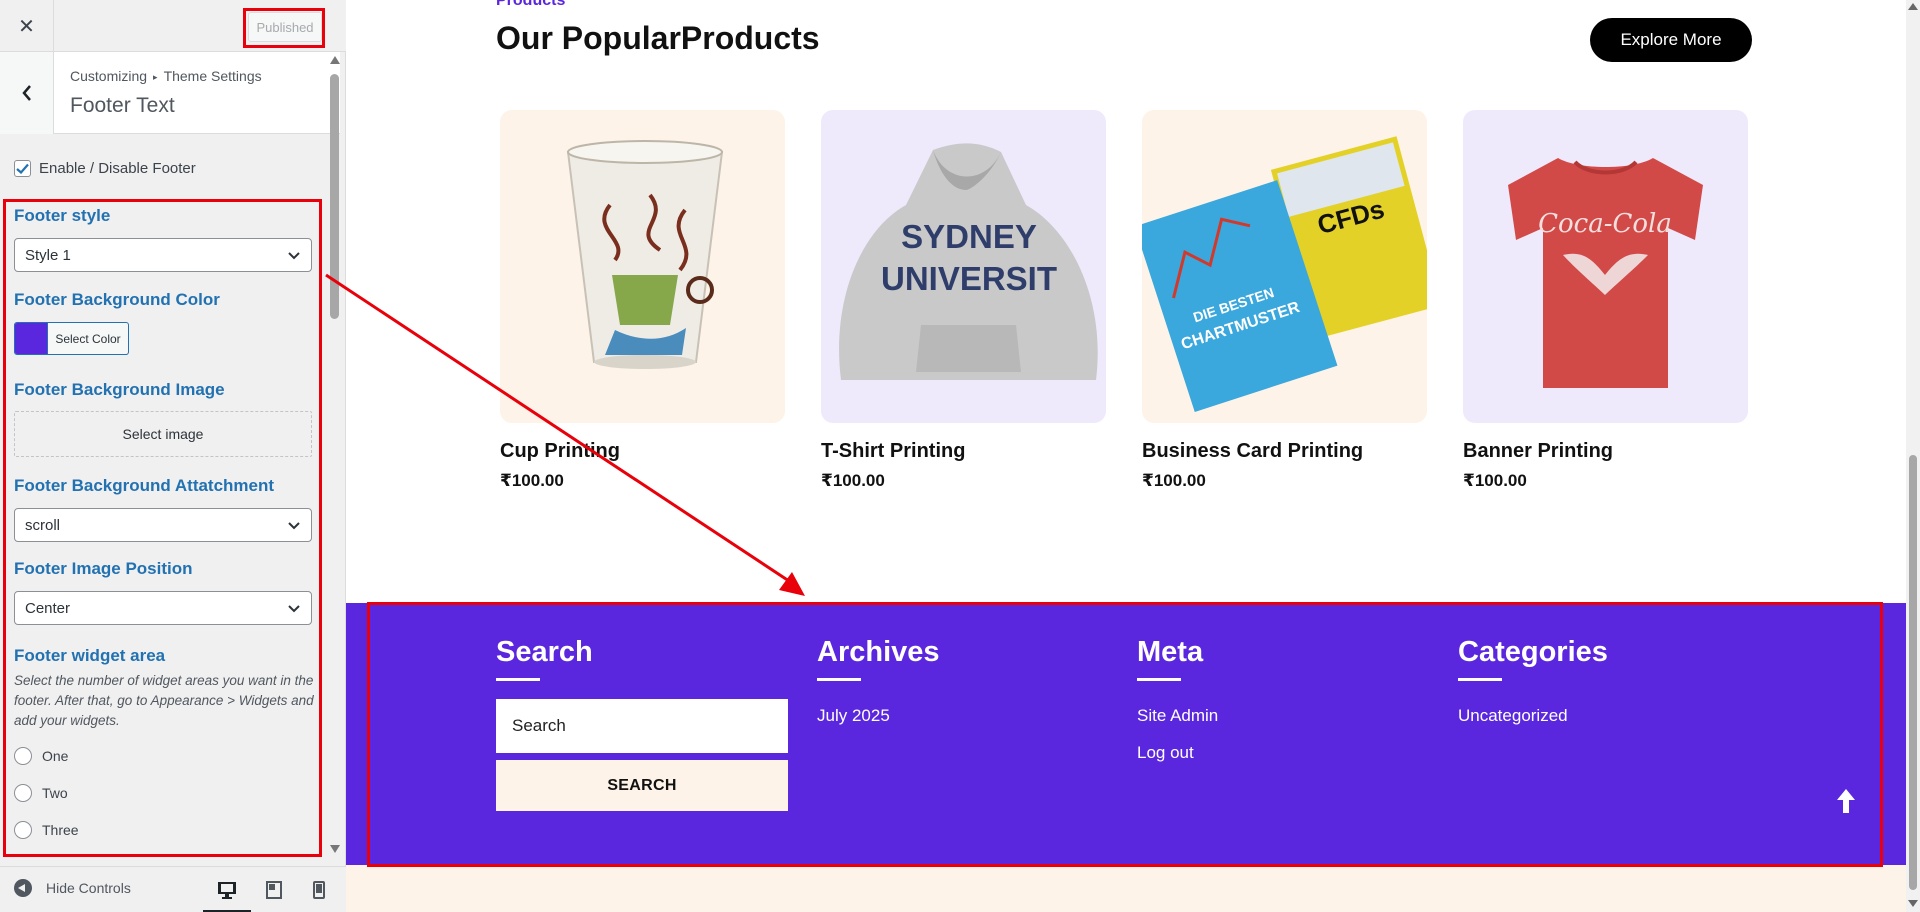  What do you see at coordinates (969, 278) in the screenshot?
I see `svg-text: UNIVERSIT` at bounding box center [969, 278].